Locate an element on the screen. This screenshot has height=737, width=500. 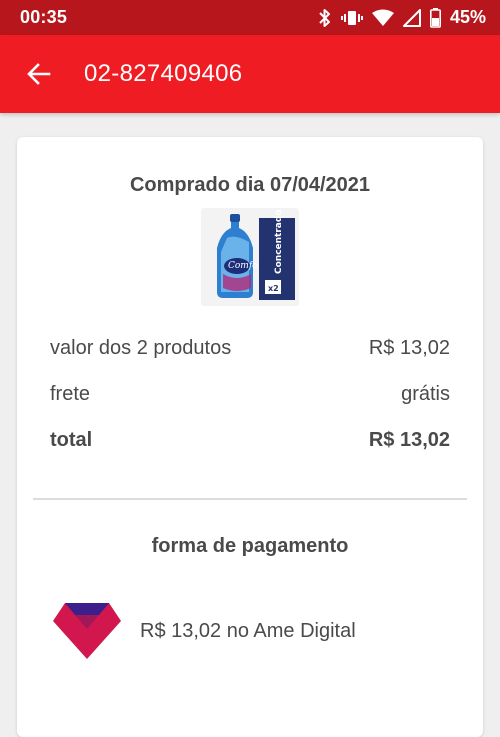
arrow-left-icon is located at coordinates (39, 74).